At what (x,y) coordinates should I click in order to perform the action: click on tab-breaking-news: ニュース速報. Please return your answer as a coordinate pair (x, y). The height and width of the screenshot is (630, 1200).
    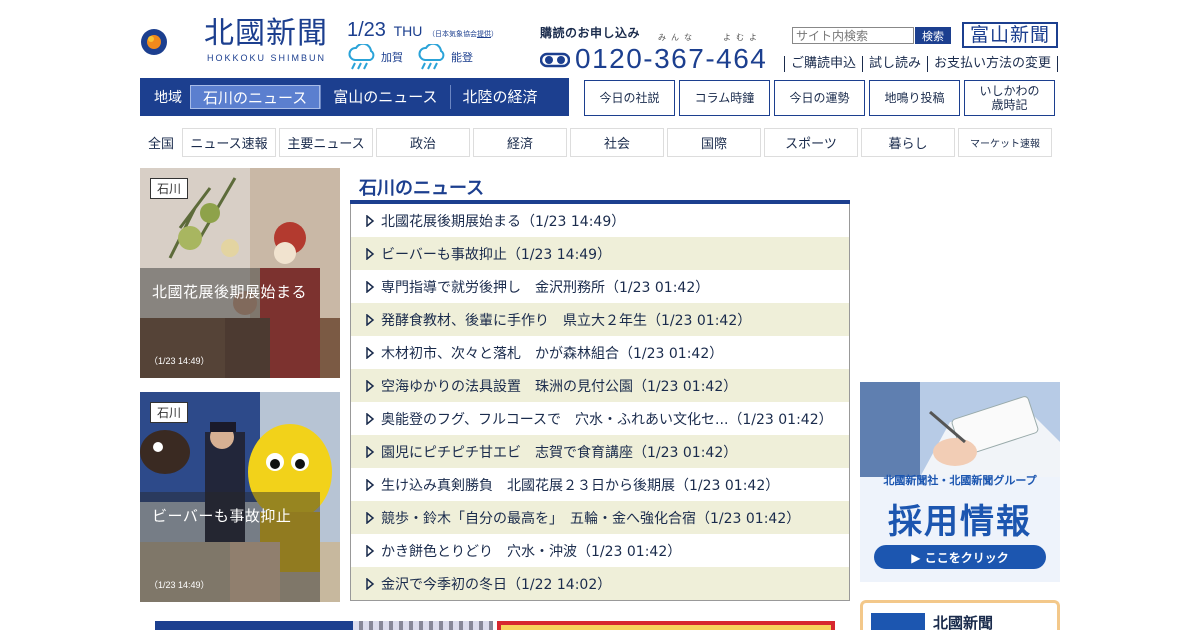
    Looking at the image, I should click on (229, 142).